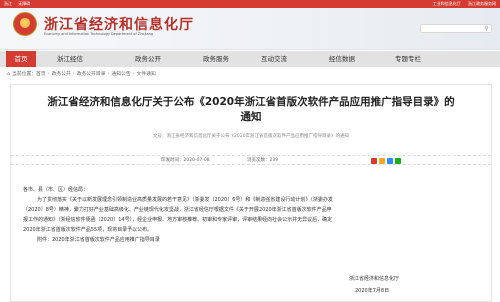  Describe the element at coordinates (250, 4) in the screenshot. I see `top-bar: 浙江 无障碍 工业和信息化厅 浙江政务服务网` at that location.